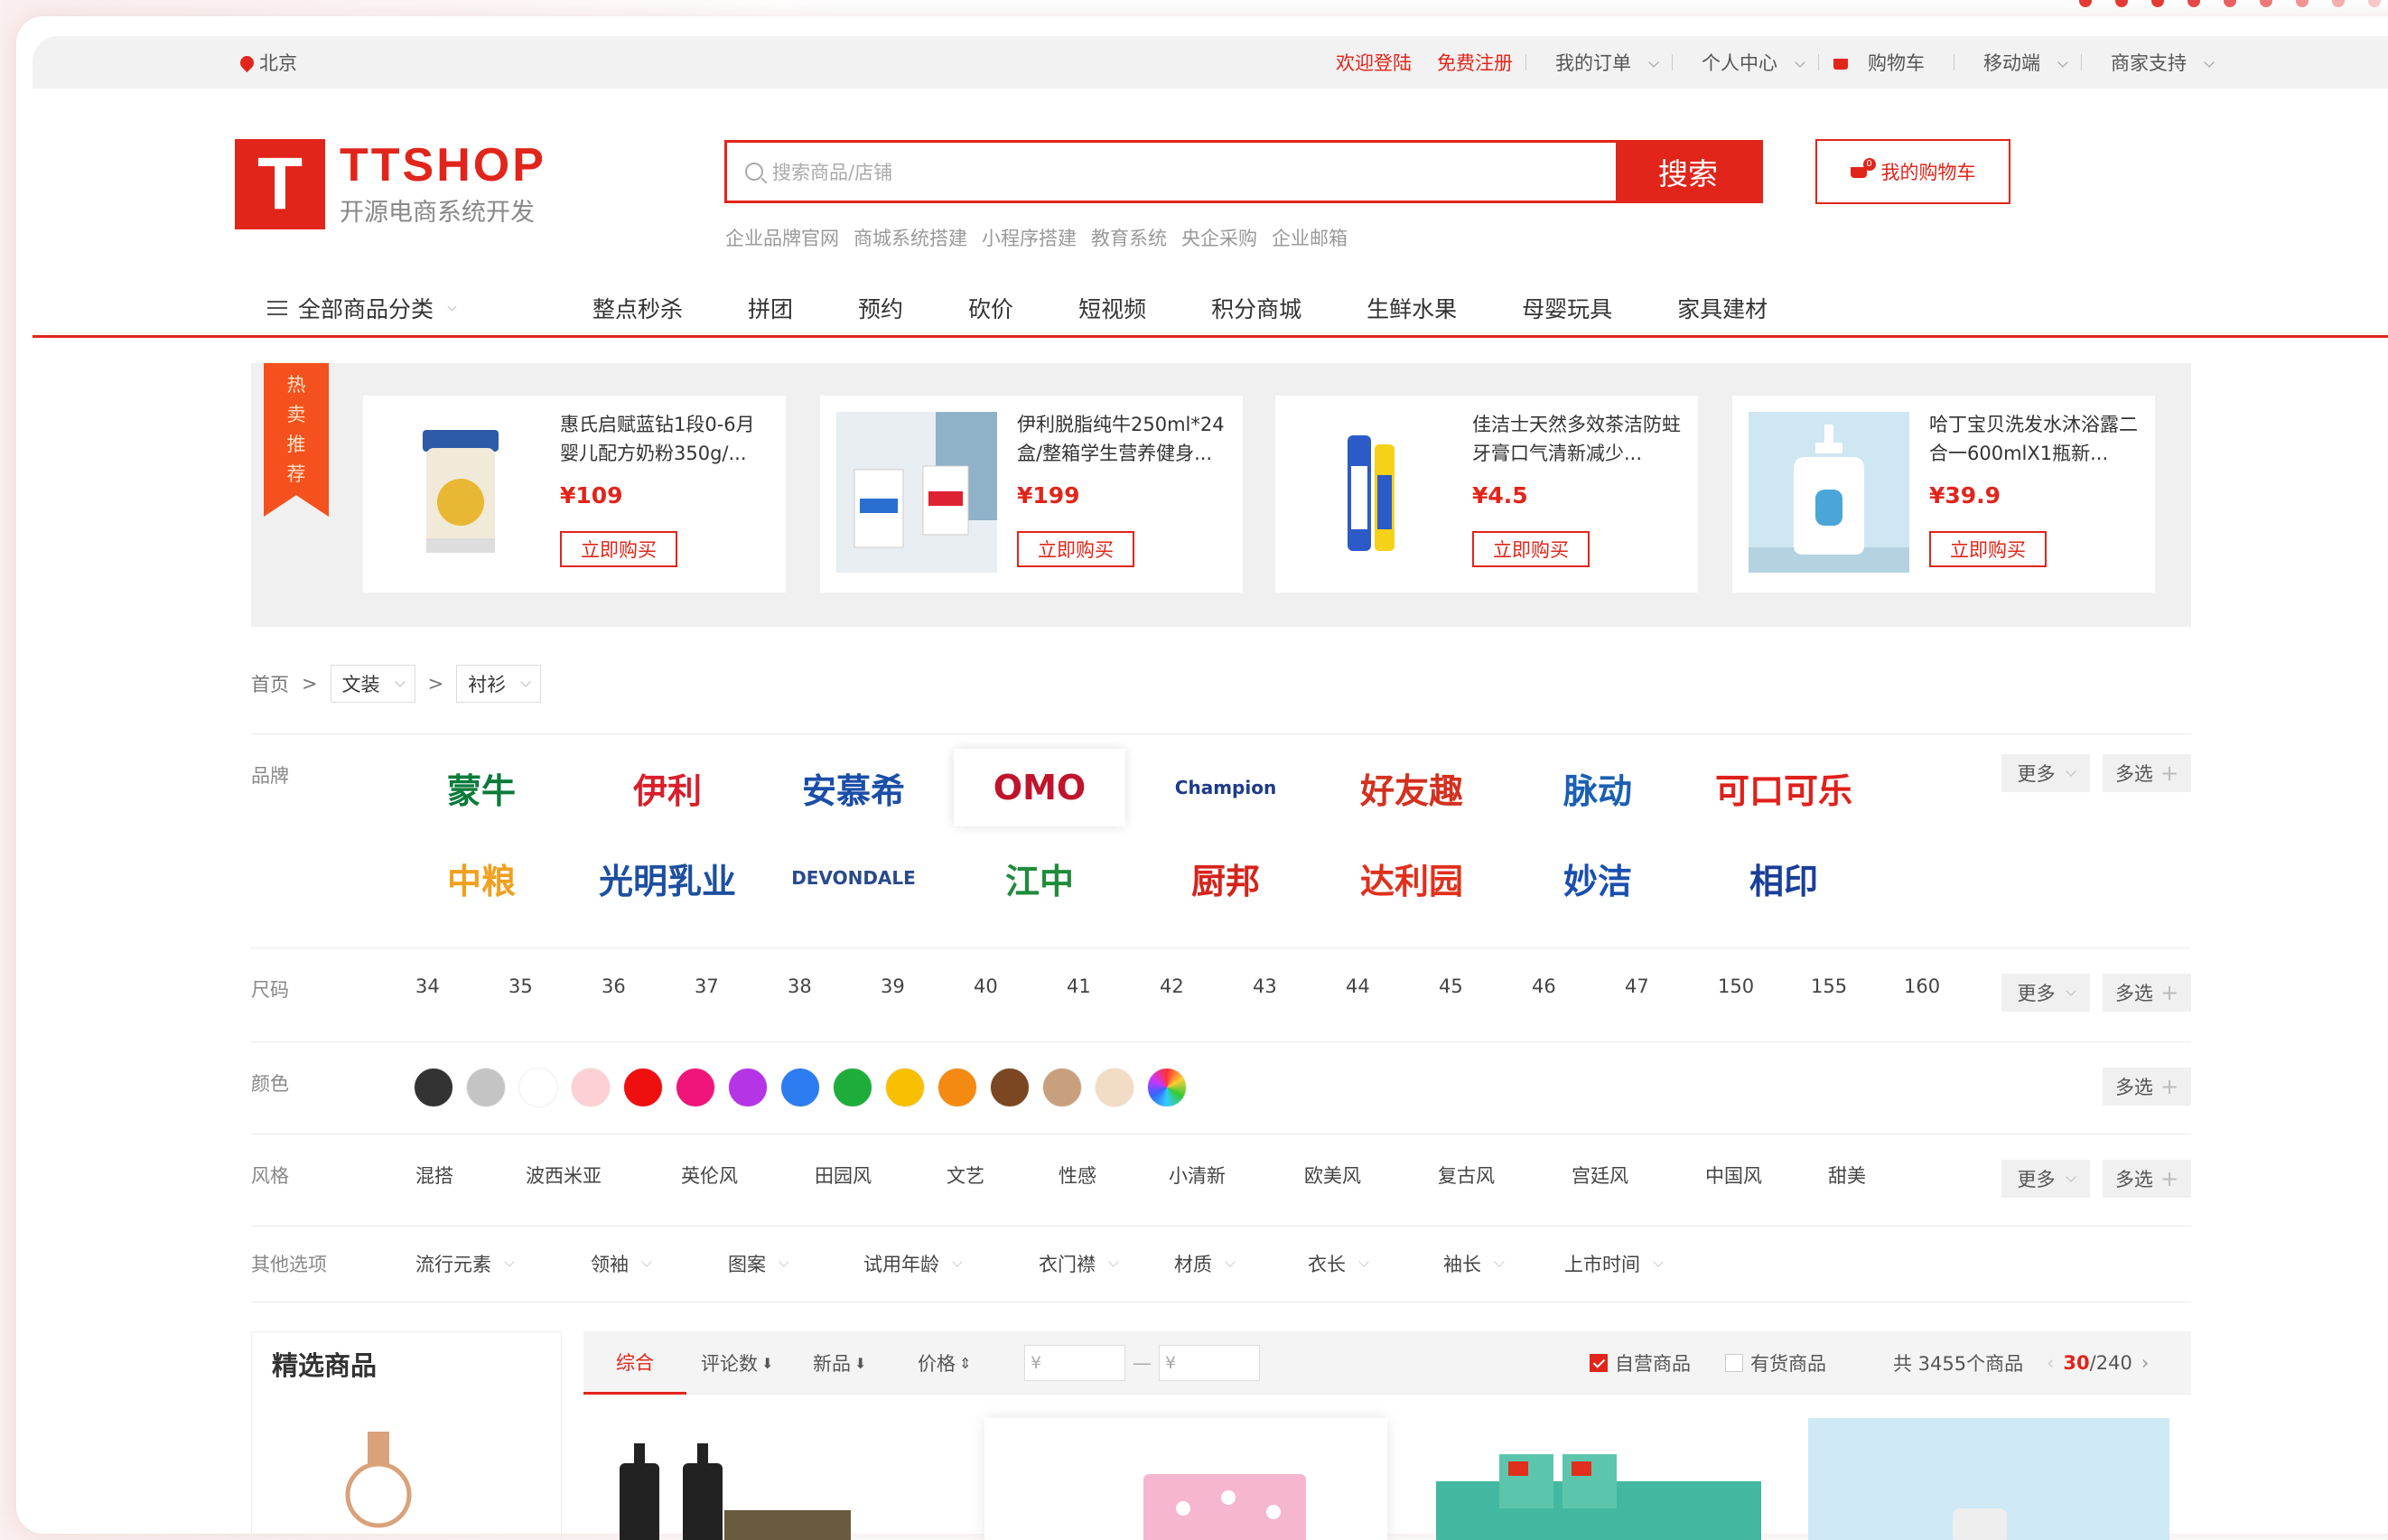 This screenshot has width=2388, height=1540. Describe the element at coordinates (1375, 1263) in the screenshot. I see `other-option-dropdown: 衣长` at that location.